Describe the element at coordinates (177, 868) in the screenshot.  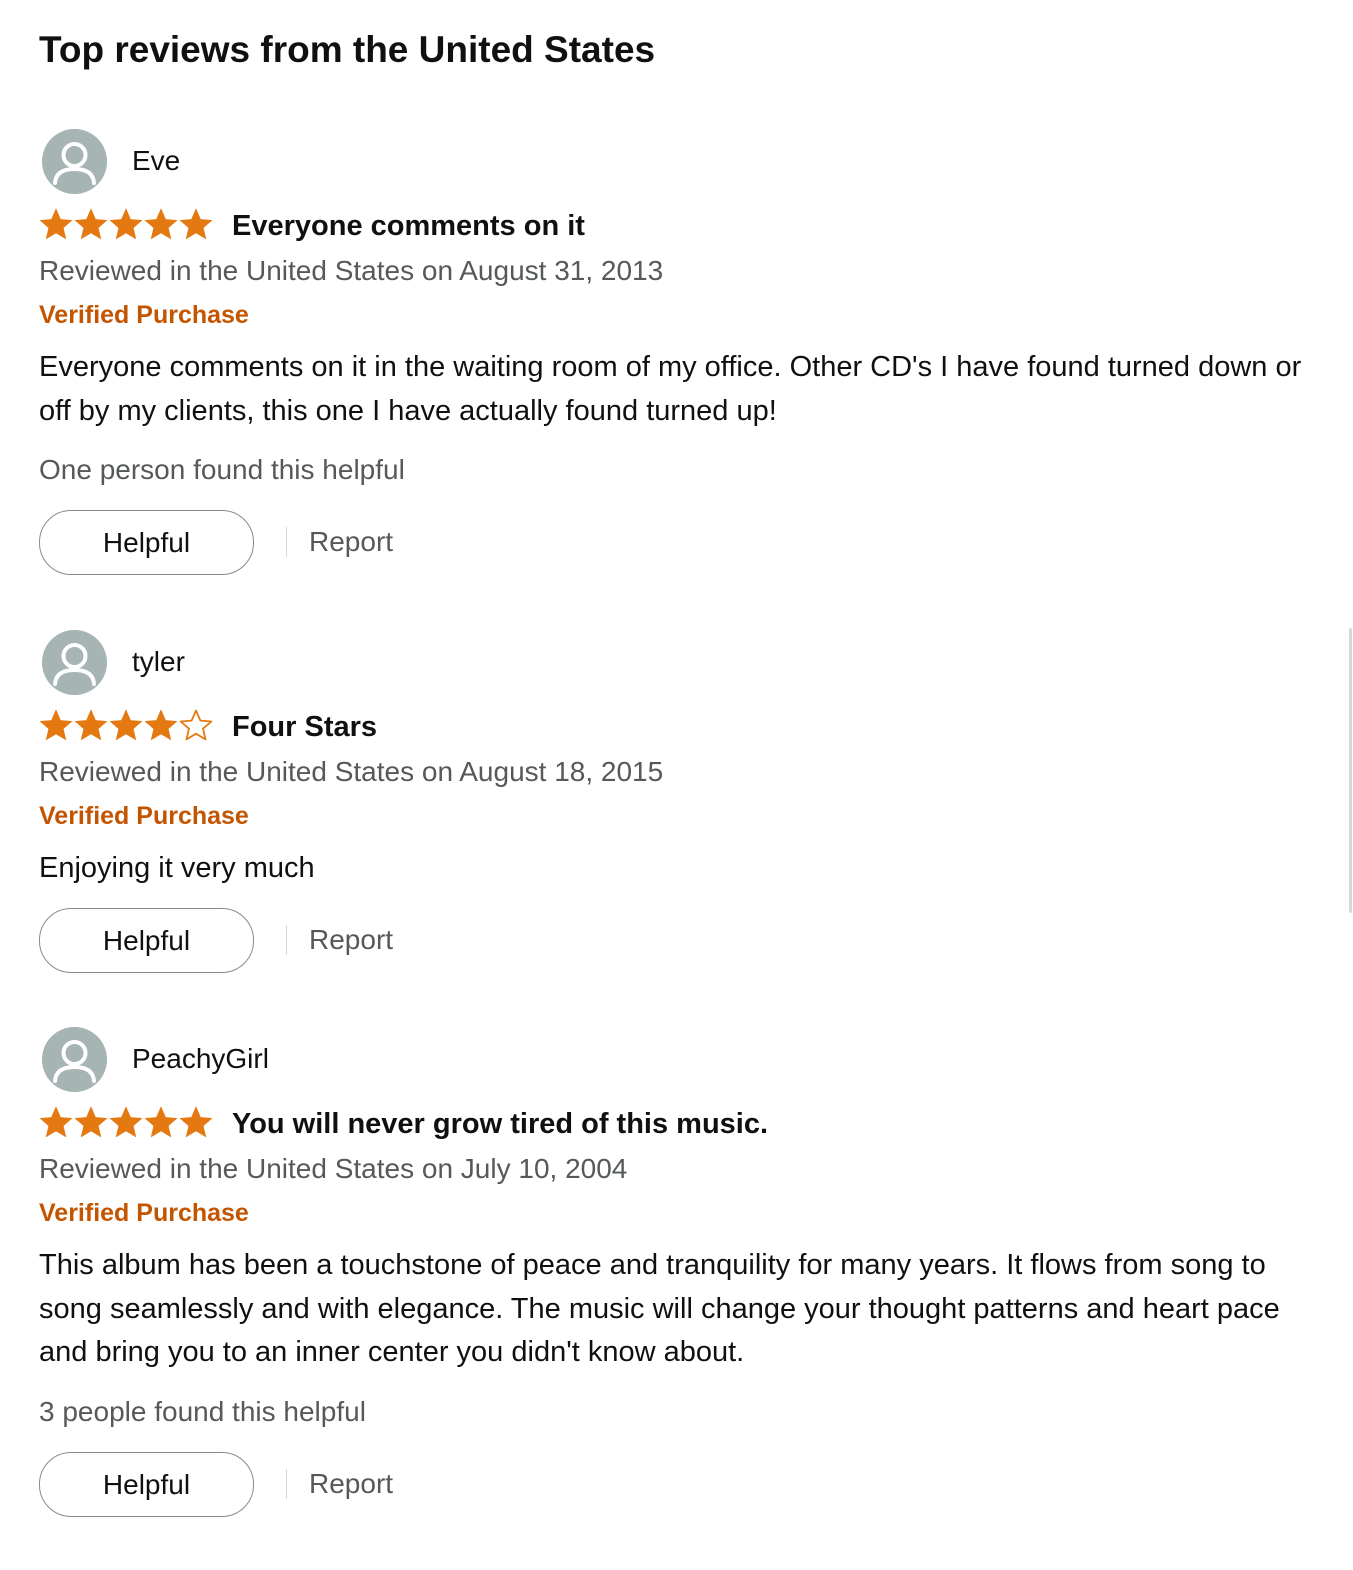
I see `review-body: Enjoying it very much` at that location.